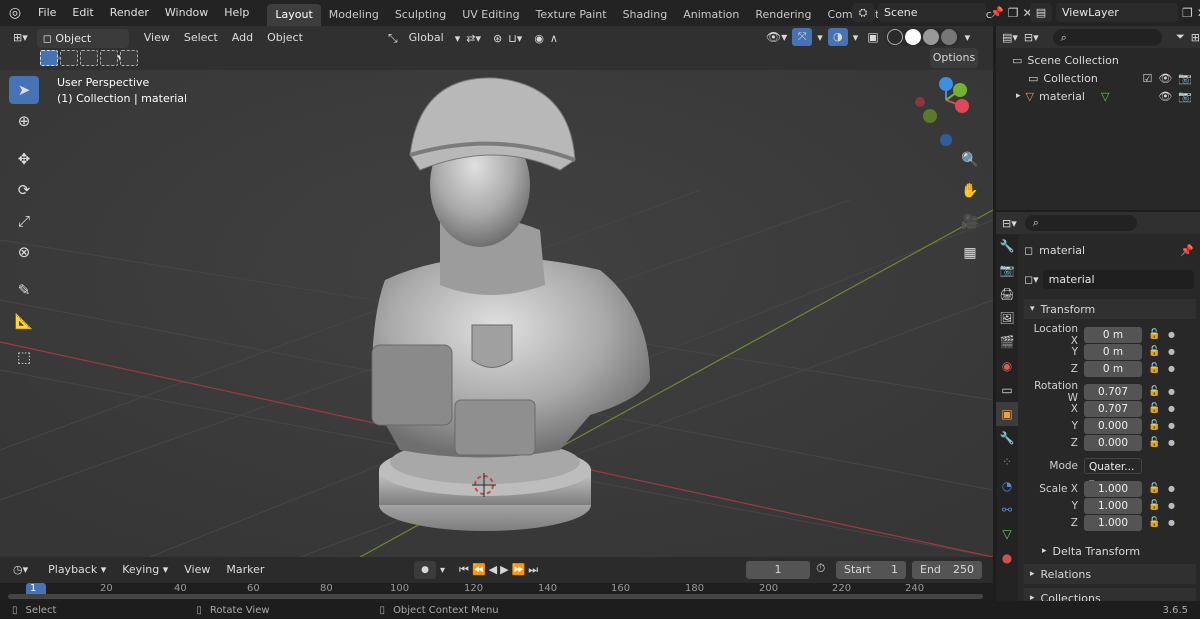 The height and width of the screenshot is (619, 1200). What do you see at coordinates (1117, 12) in the screenshot?
I see `view-layer-field: ViewLayer` at bounding box center [1117, 12].